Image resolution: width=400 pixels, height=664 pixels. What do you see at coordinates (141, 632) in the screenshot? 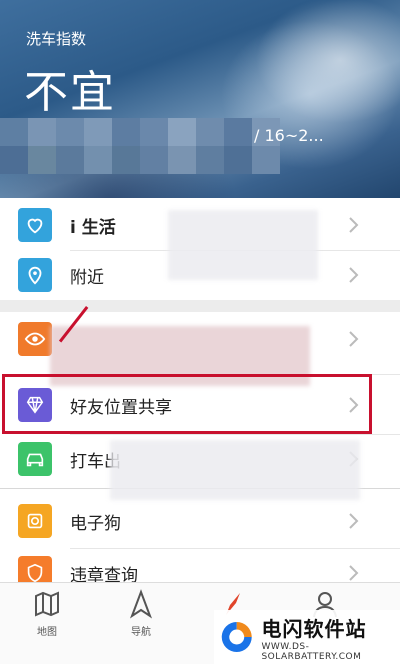
I see `tab-label: 导航` at bounding box center [141, 632].